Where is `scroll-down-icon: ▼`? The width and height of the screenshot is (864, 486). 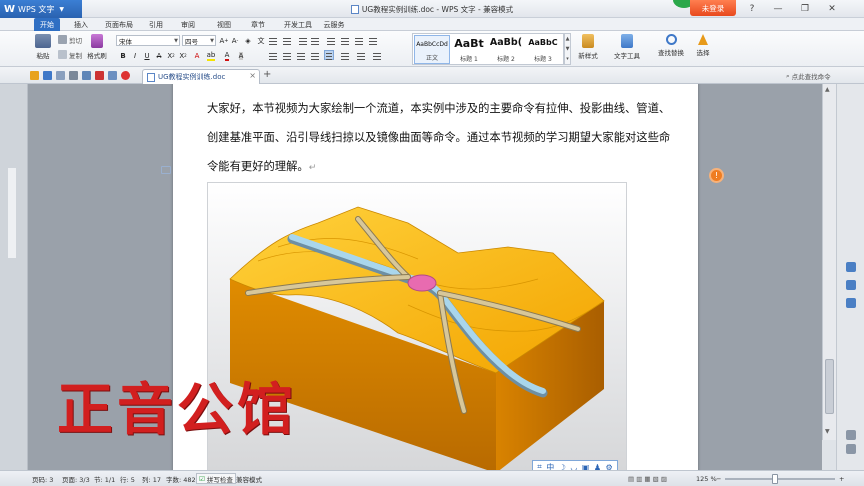 scroll-down-icon: ▼ is located at coordinates (827, 431).